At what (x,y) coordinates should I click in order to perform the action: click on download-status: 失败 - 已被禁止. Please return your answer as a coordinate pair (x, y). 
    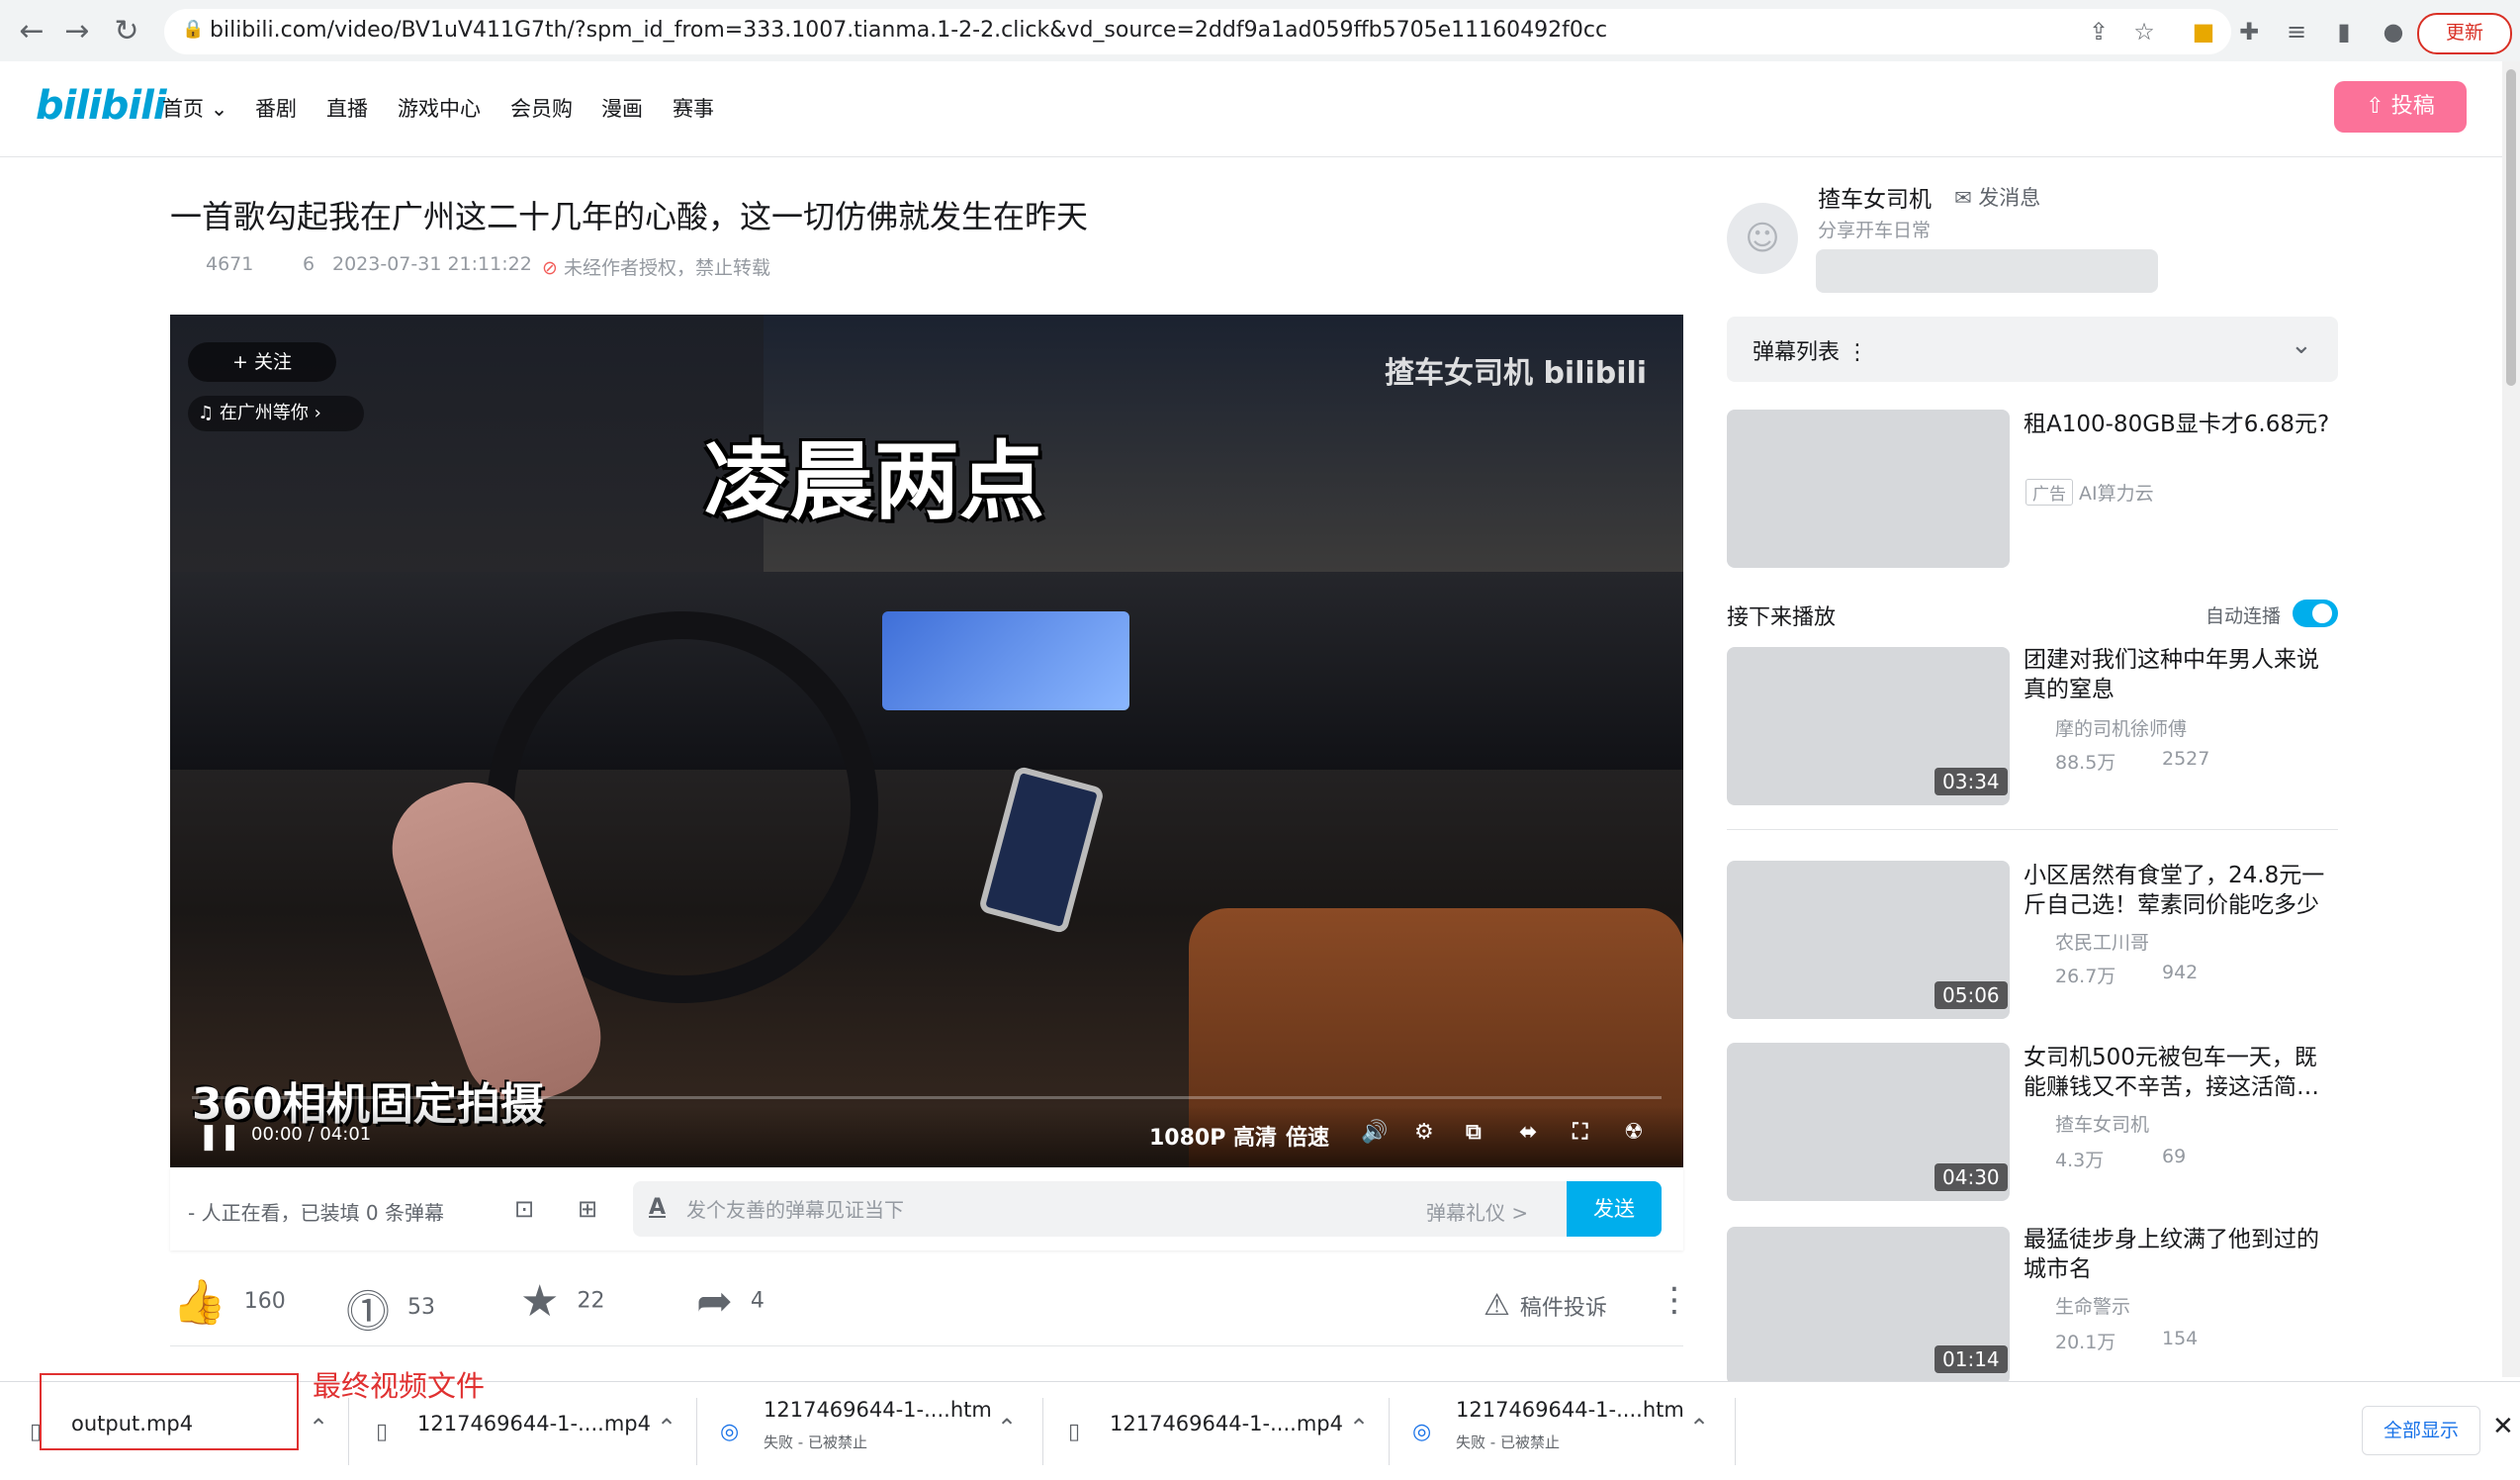
    Looking at the image, I should click on (815, 1442).